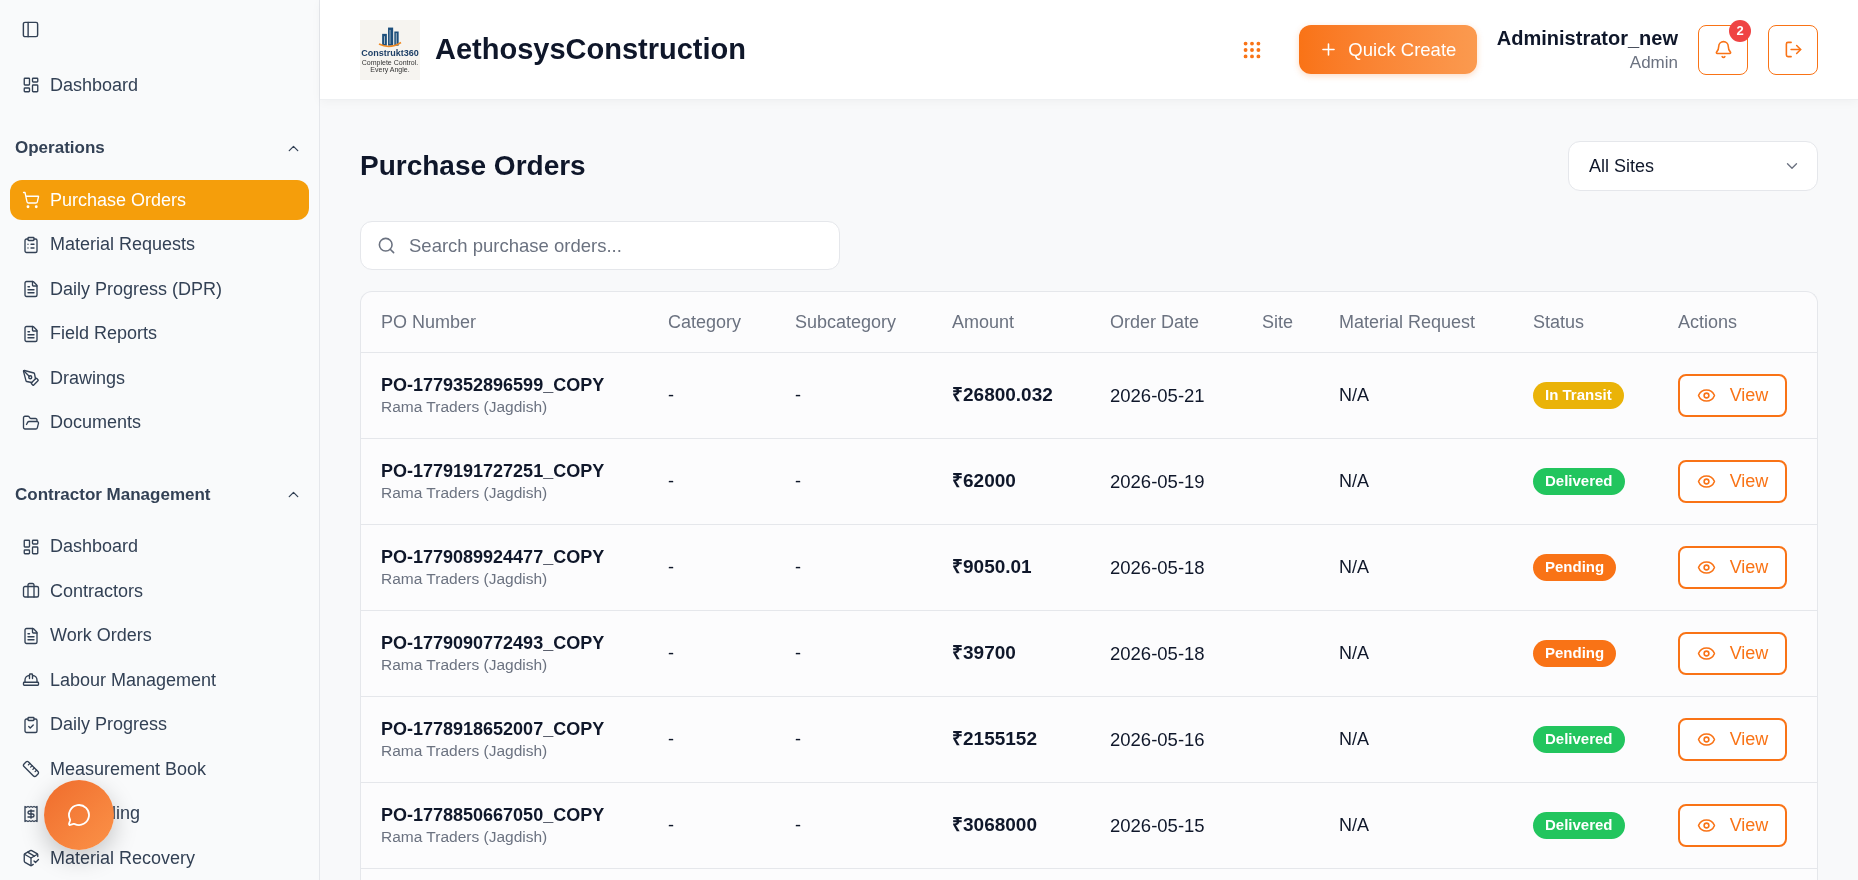 The image size is (1858, 880). I want to click on briefcase-icon, so click(31, 591).